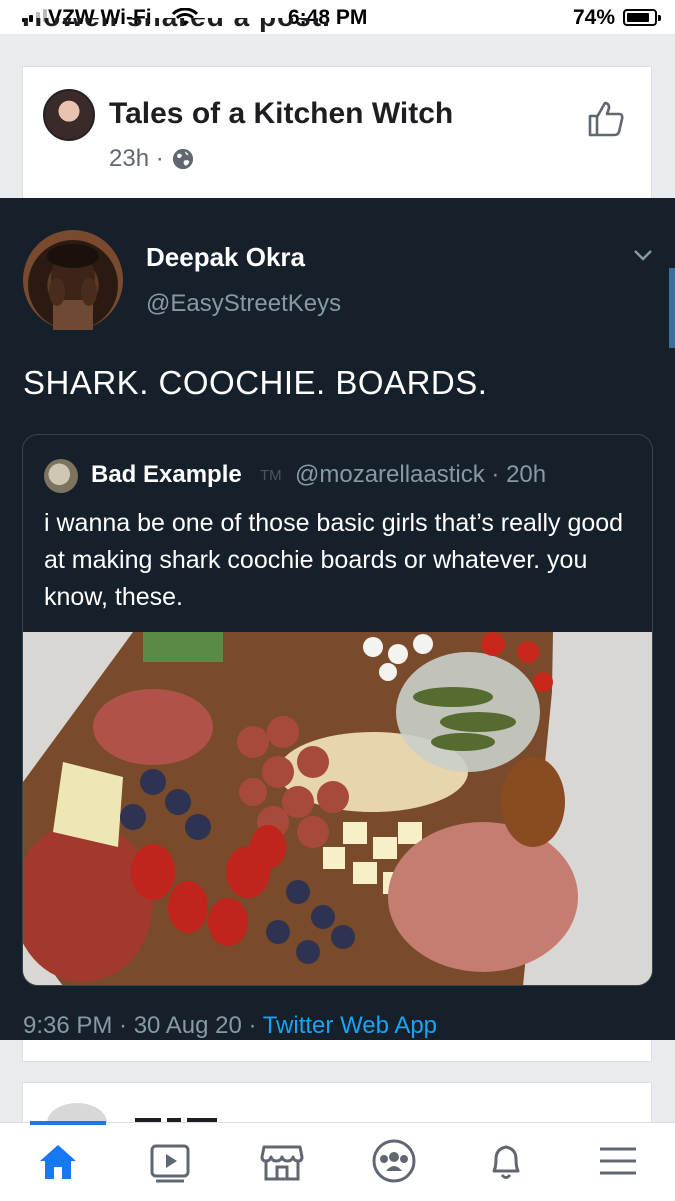  What do you see at coordinates (170, 1161) in the screenshot?
I see `watch-icon` at bounding box center [170, 1161].